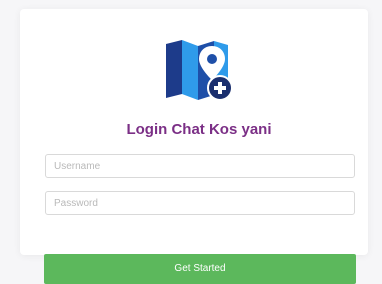 The height and width of the screenshot is (284, 382). Describe the element at coordinates (200, 269) in the screenshot. I see `get-started-button: Get Started` at that location.